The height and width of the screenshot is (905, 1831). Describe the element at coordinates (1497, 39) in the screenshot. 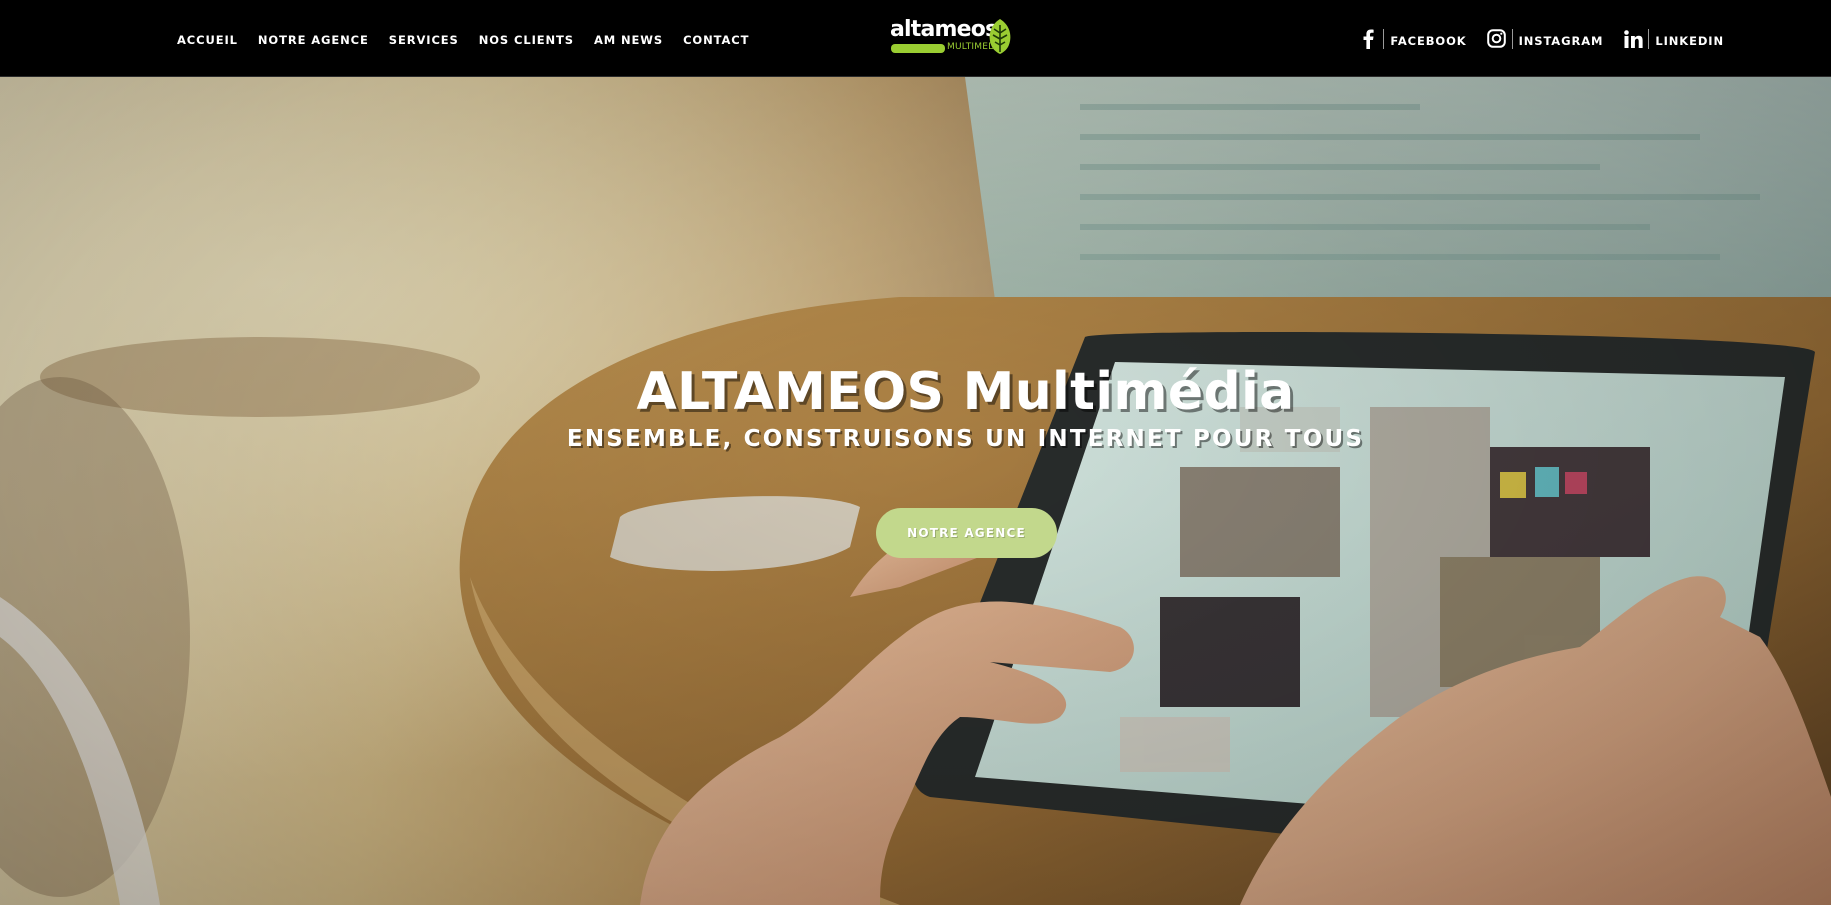

I see `instagram-icon` at that location.